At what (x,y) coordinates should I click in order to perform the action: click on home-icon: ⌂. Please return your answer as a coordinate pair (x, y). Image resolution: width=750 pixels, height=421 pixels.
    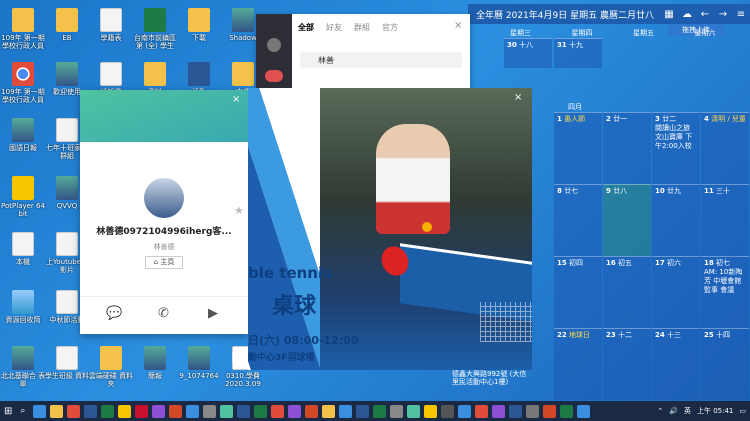
    Looking at the image, I should click on (156, 262).